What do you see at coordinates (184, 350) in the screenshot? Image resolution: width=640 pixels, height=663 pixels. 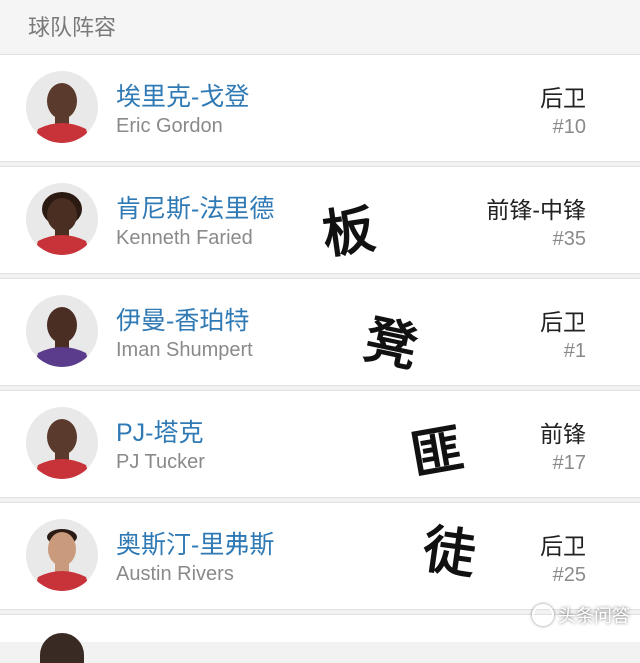 I see `player-english-name: Iman Shumpert` at bounding box center [184, 350].